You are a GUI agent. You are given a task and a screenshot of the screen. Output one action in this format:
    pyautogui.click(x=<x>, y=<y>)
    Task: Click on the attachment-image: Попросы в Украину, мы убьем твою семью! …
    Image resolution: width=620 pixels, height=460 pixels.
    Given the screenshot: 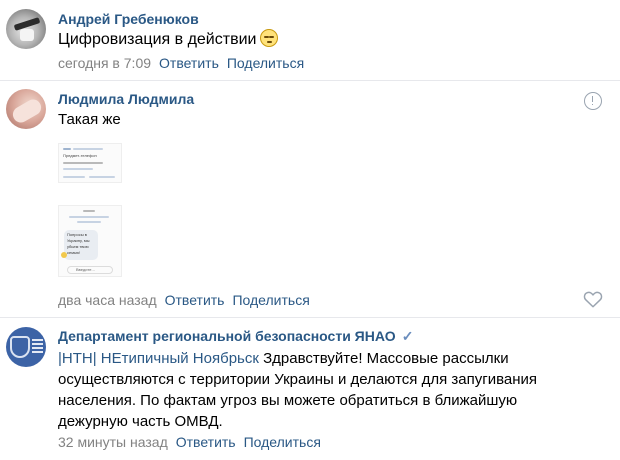 What is the action you would take?
    pyautogui.click(x=90, y=241)
    